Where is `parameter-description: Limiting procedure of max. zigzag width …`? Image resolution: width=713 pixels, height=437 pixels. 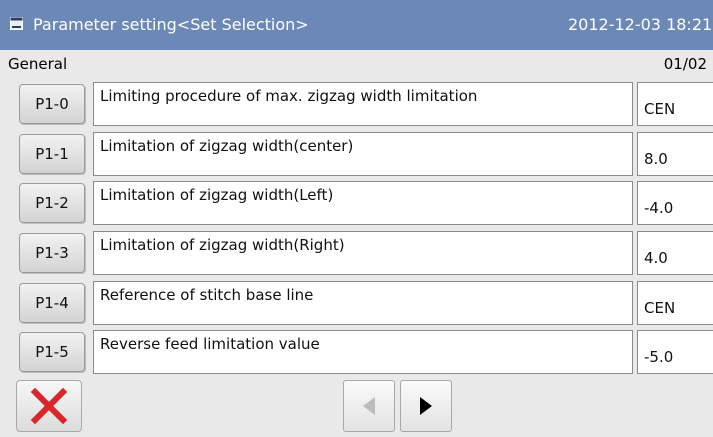 parameter-description: Limiting procedure of max. zigzag width … is located at coordinates (363, 104).